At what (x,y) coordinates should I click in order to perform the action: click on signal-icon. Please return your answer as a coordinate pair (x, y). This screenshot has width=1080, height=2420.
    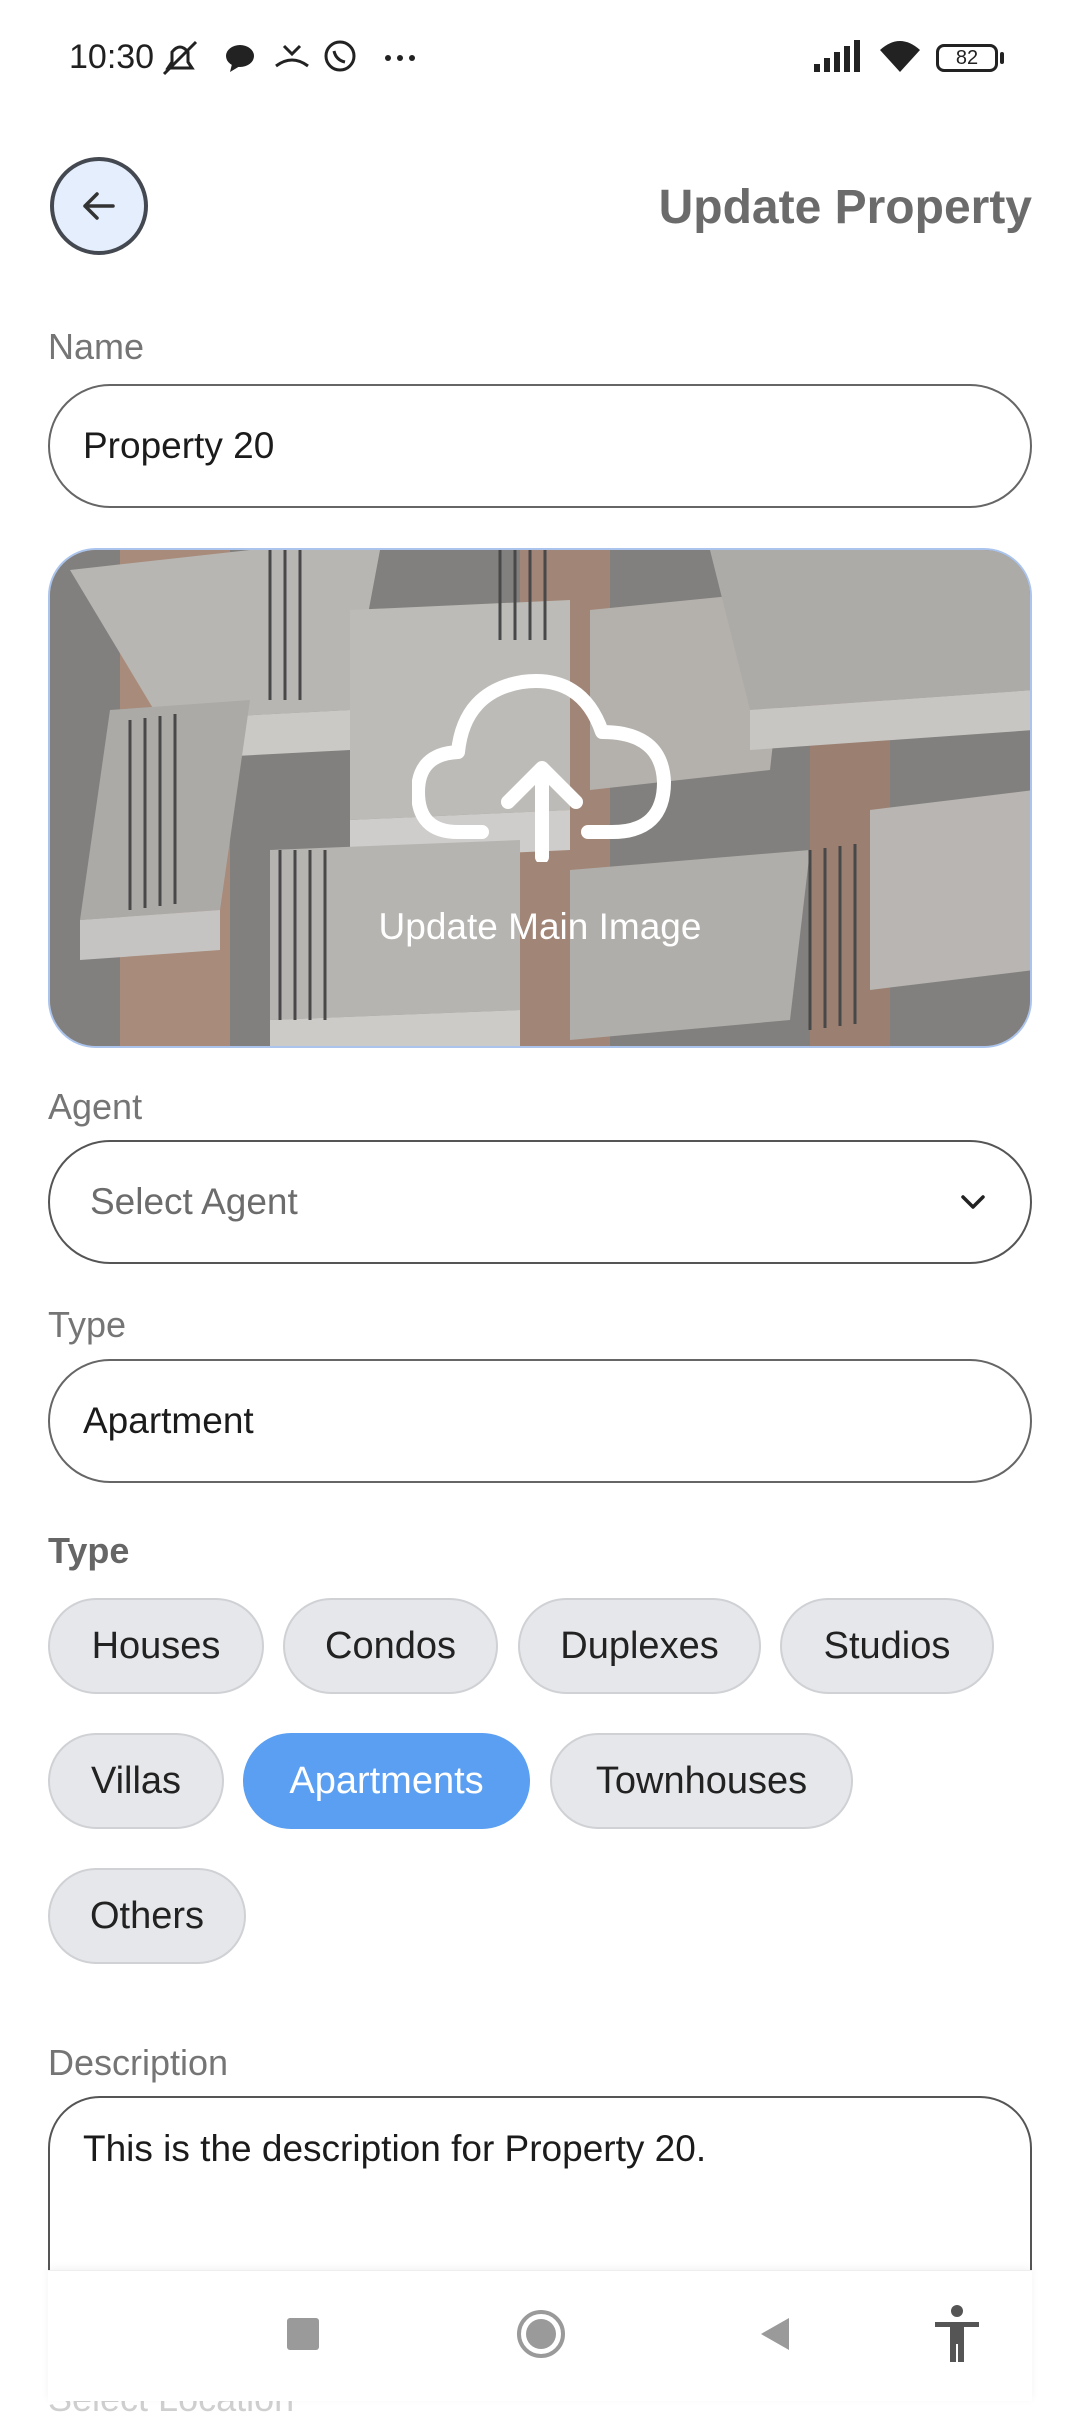
    Looking at the image, I should click on (837, 56).